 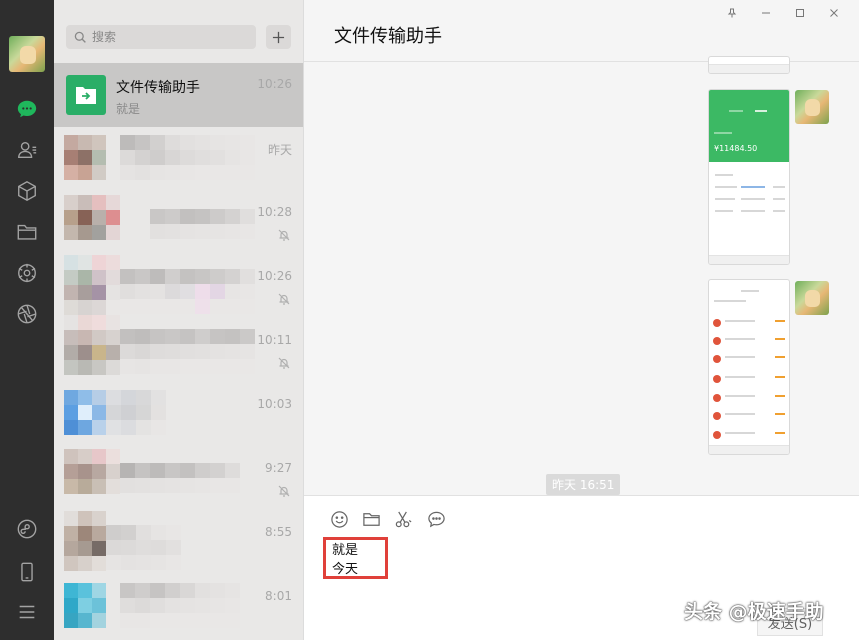 I want to click on draft-line: 就是, so click(x=345, y=550).